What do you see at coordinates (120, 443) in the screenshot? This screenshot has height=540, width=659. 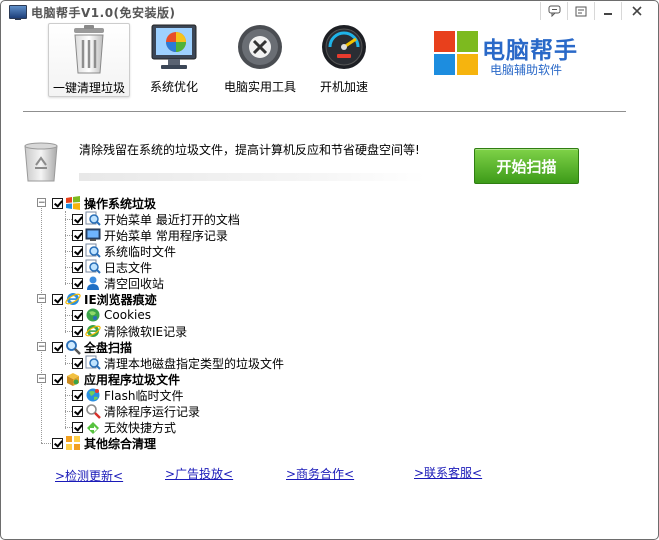 I see `tree-group-label: 其他综合清理` at bounding box center [120, 443].